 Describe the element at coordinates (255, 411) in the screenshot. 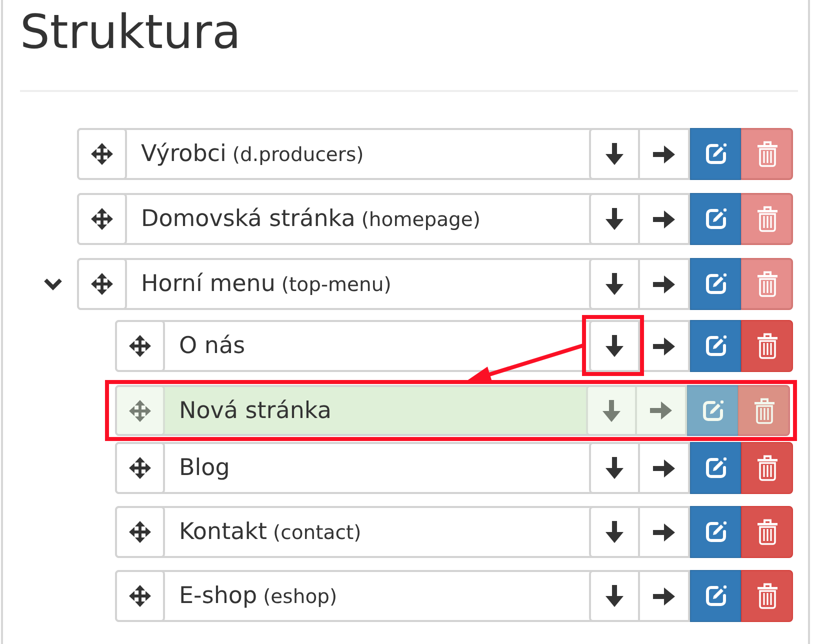

I see `page-name: Nová stránka` at that location.